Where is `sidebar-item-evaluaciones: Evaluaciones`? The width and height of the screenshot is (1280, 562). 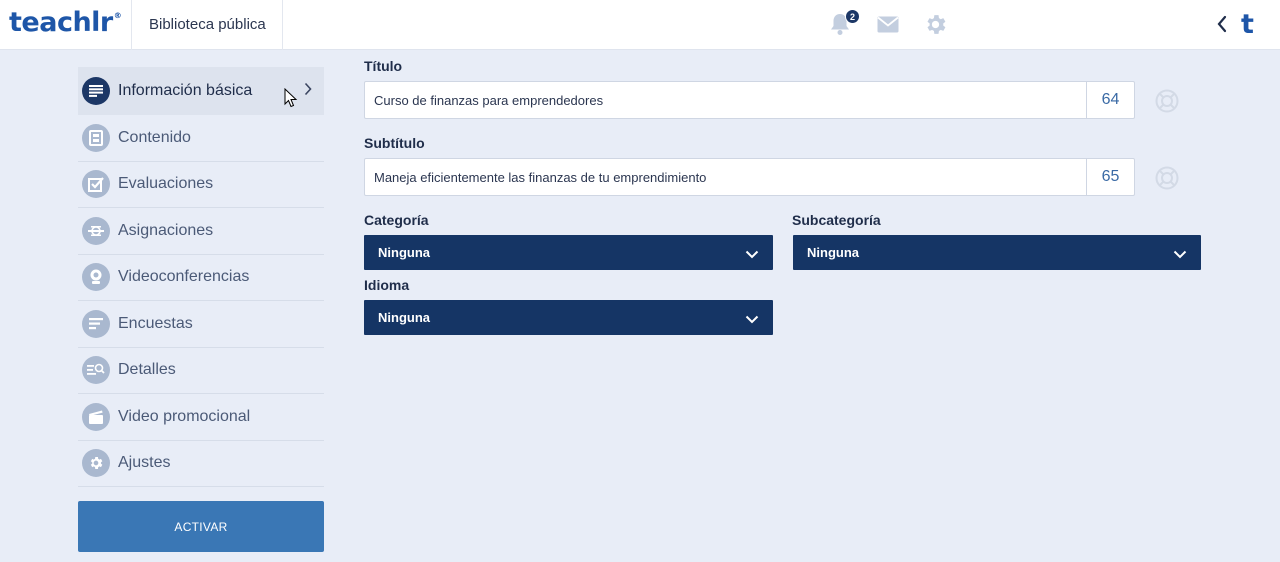 sidebar-item-evaluaciones: Evaluaciones is located at coordinates (201, 185).